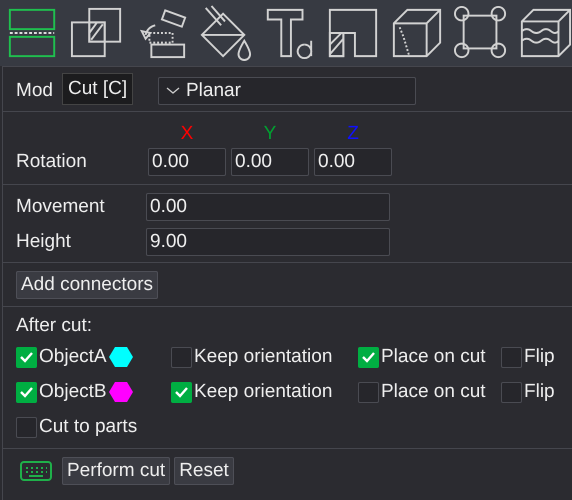 The height and width of the screenshot is (500, 572). Describe the element at coordinates (270, 134) in the screenshot. I see `axis-label: Y` at that location.